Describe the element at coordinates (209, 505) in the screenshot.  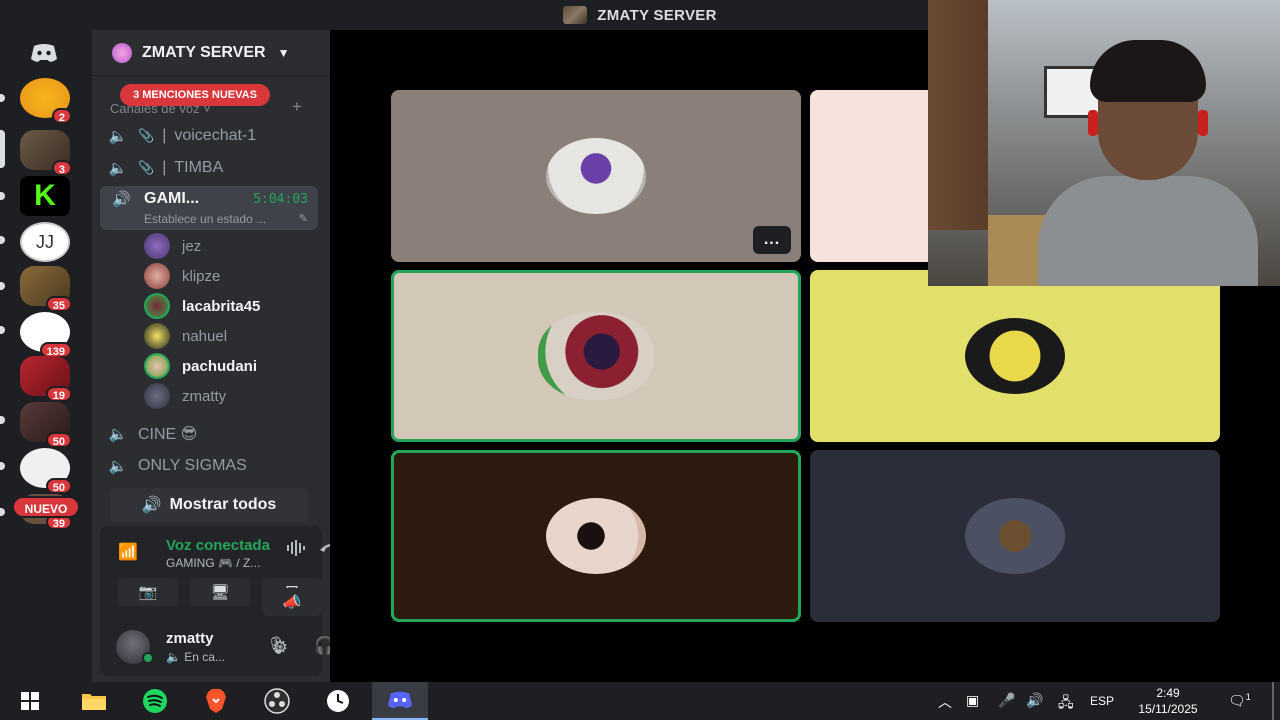
I see `show-all-button: 🔊 Mostrar todos` at that location.